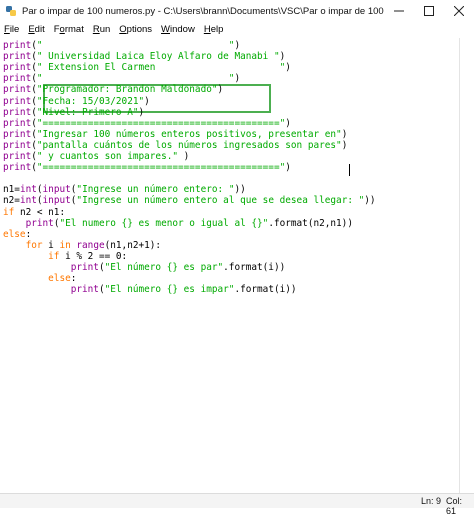  What do you see at coordinates (178, 267) in the screenshot?
I see `code-line: print("El número {} es par".format(i))` at bounding box center [178, 267].